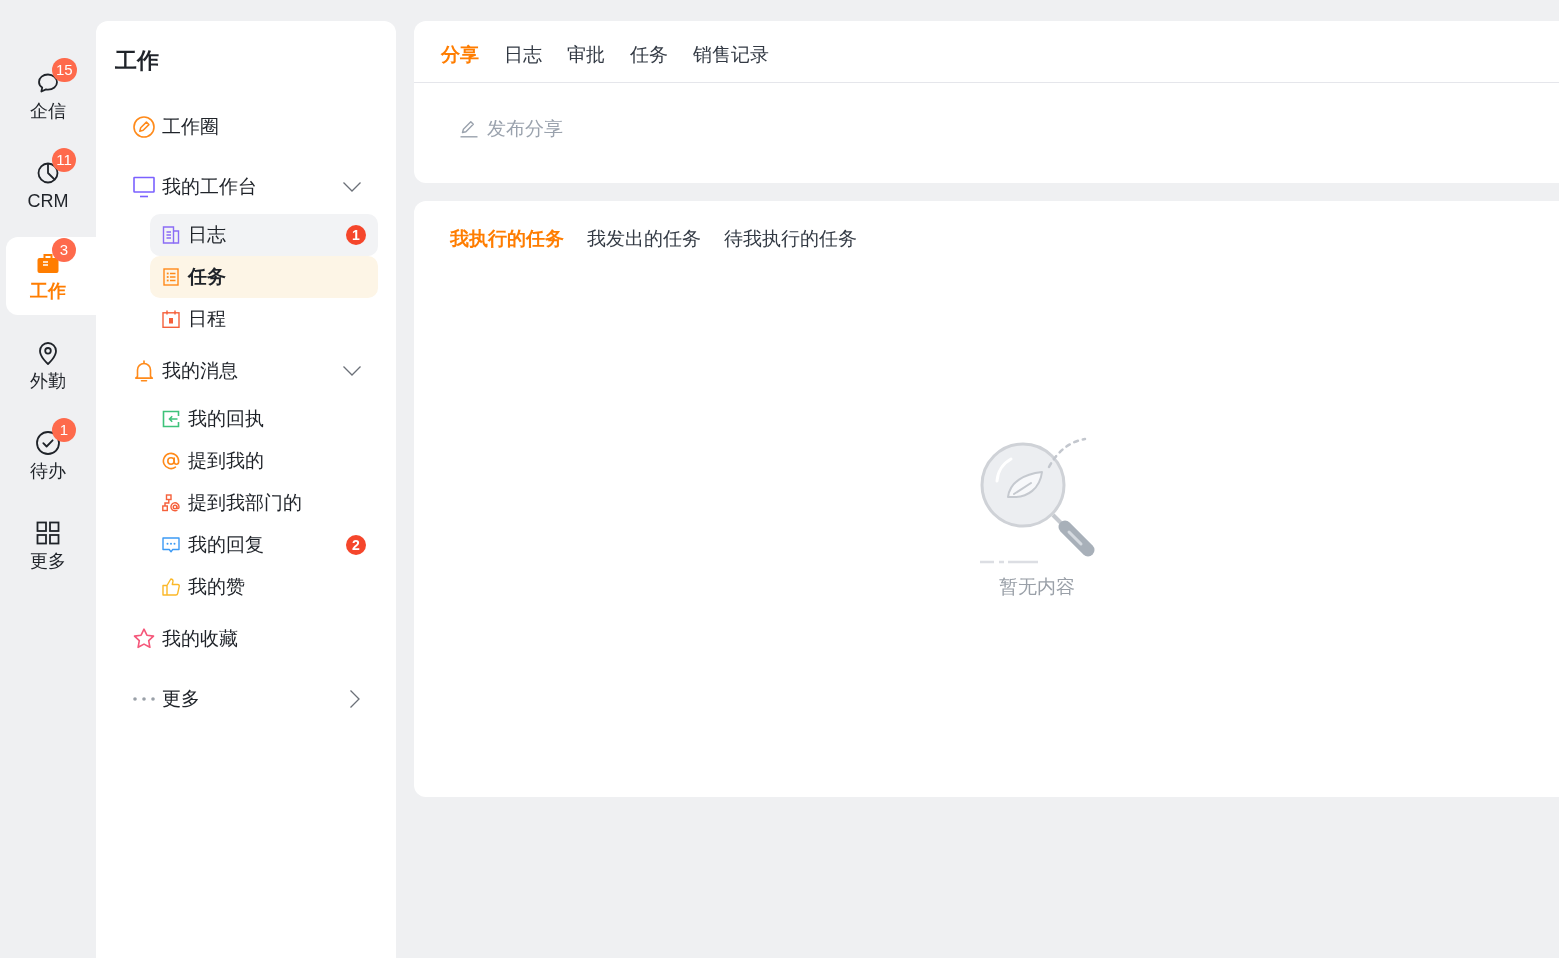  I want to click on check-circle-icon, so click(48, 443).